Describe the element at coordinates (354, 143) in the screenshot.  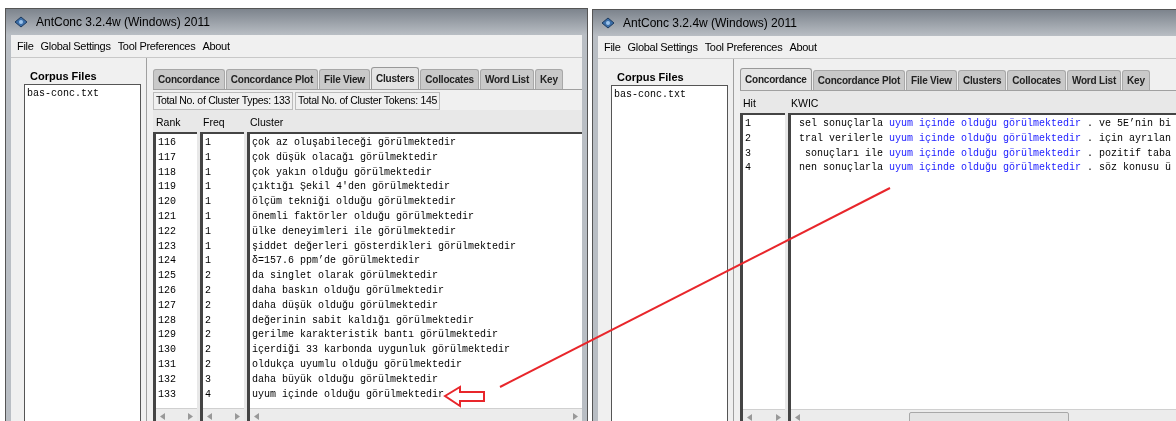
I see `table-cell-text: çok az oluşabileceği görülmektedir` at that location.